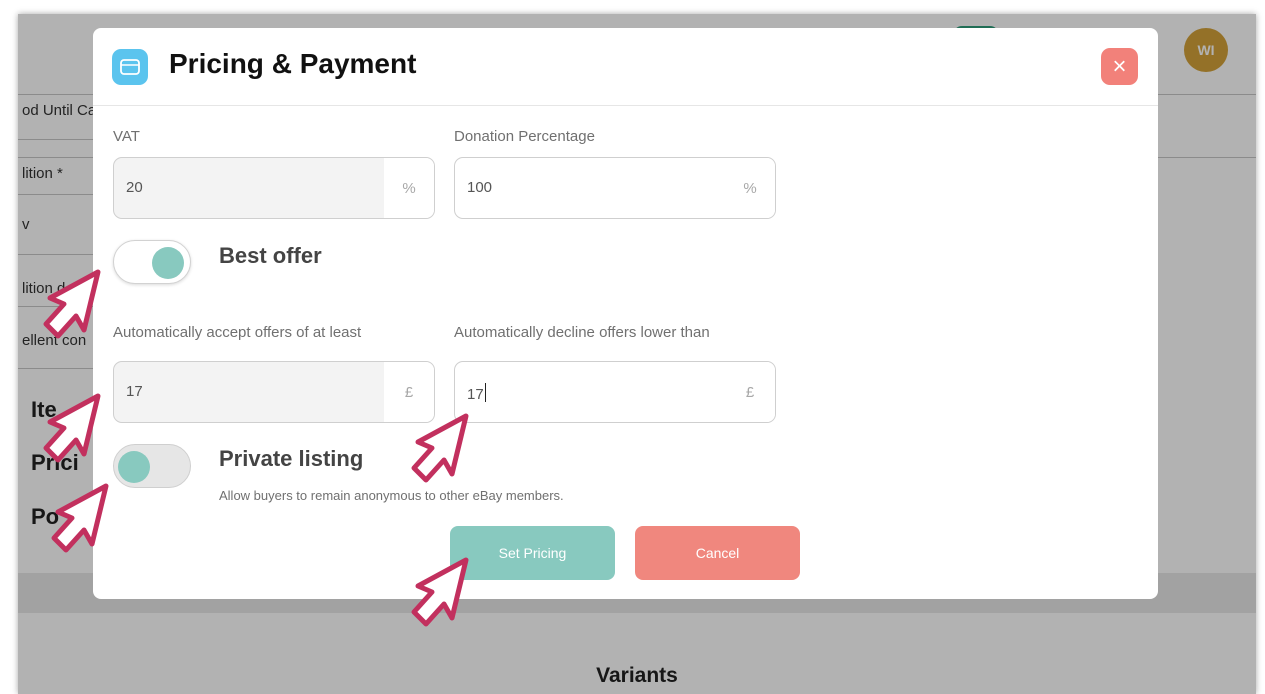 The image size is (1265, 694). I want to click on set-pricing-button: Set Pricing, so click(532, 553).